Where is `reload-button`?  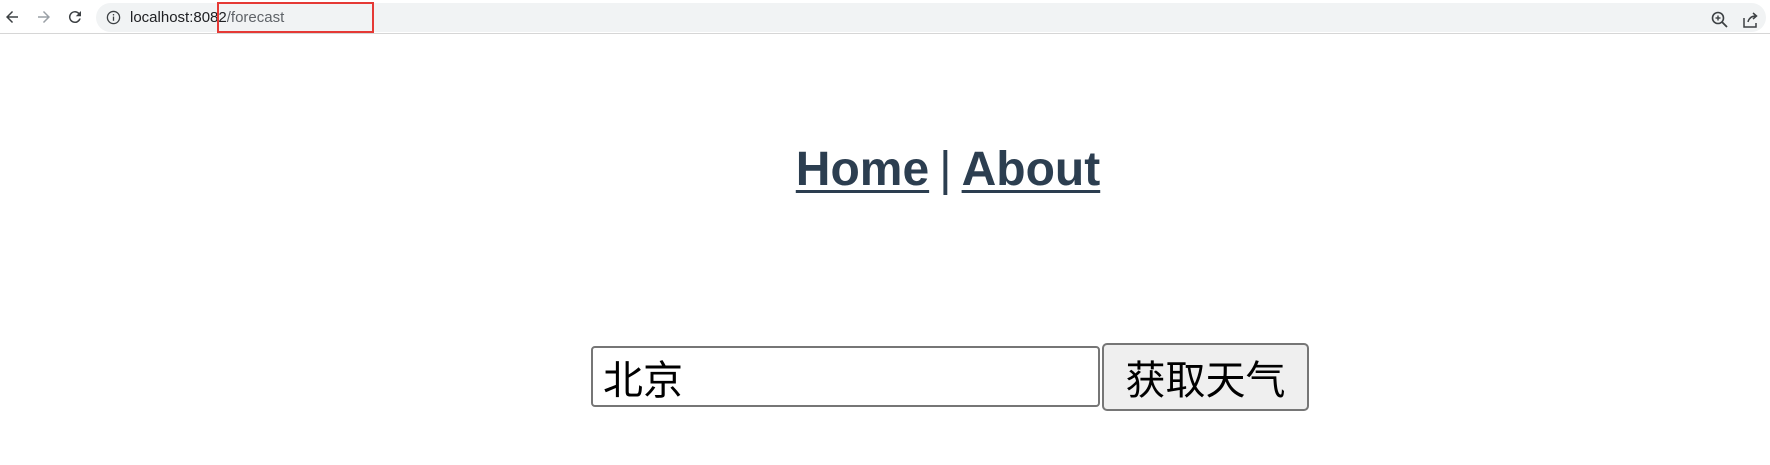 reload-button is located at coordinates (75, 17).